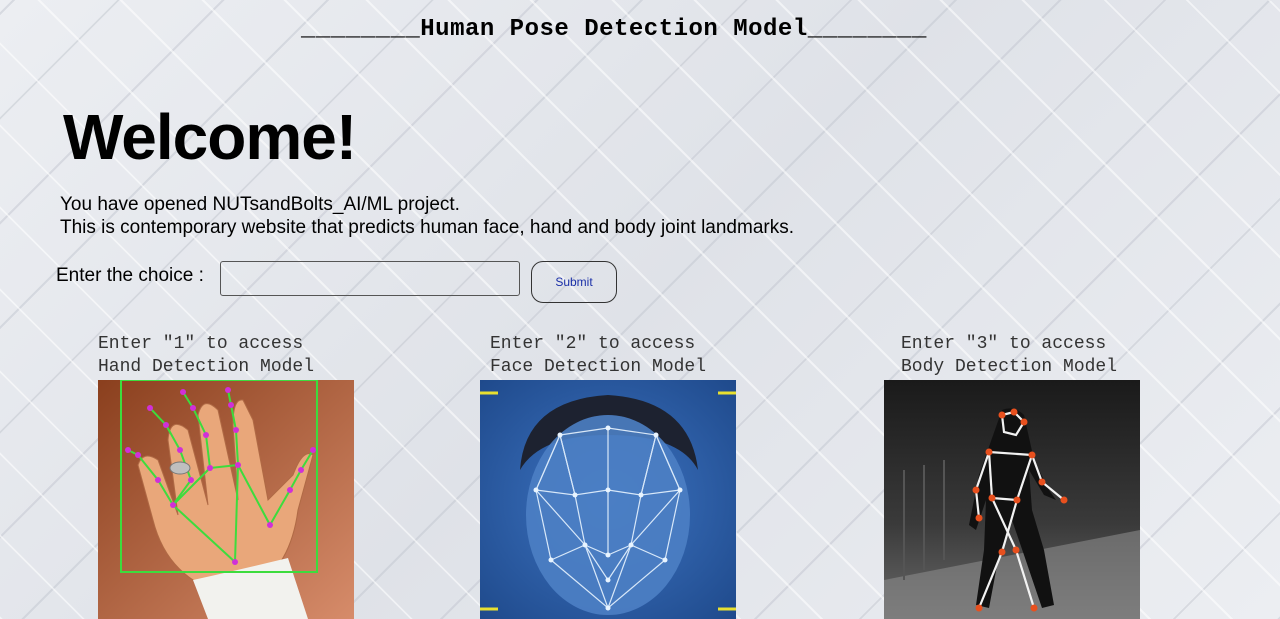  What do you see at coordinates (130, 275) in the screenshot?
I see `choice-label: Enter the choice :` at bounding box center [130, 275].